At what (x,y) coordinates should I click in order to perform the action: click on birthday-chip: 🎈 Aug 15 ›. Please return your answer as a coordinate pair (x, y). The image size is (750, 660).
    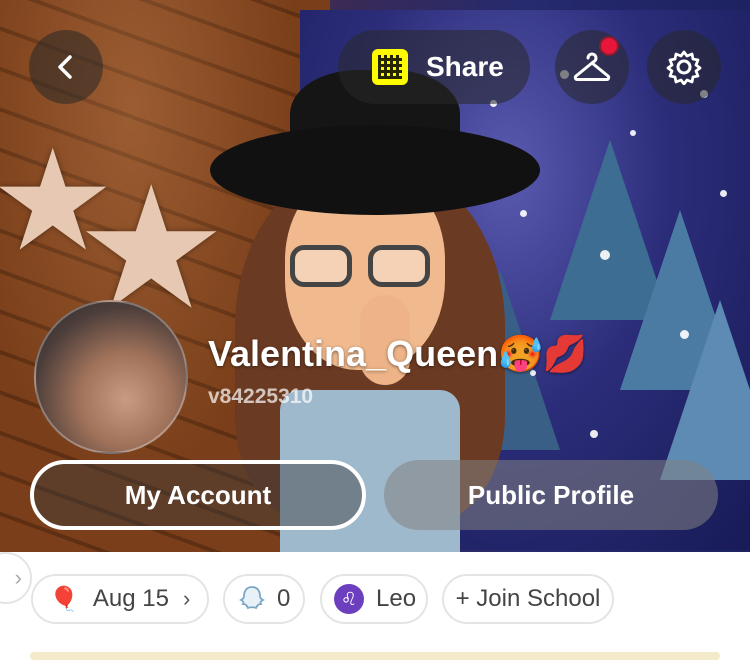
    Looking at the image, I should click on (120, 599).